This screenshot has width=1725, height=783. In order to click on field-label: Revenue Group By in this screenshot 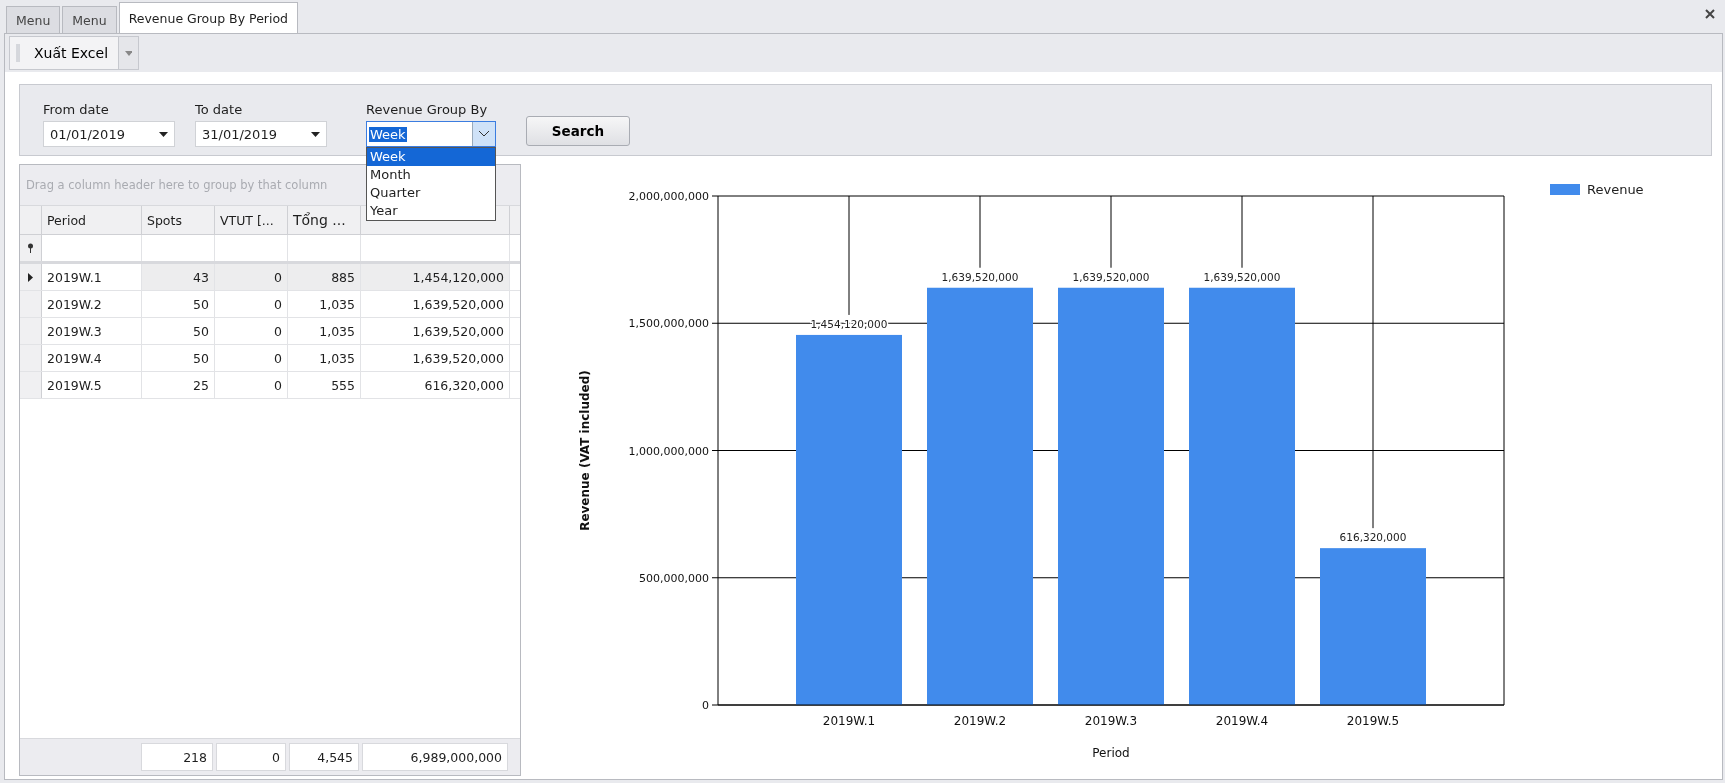, I will do `click(427, 109)`.